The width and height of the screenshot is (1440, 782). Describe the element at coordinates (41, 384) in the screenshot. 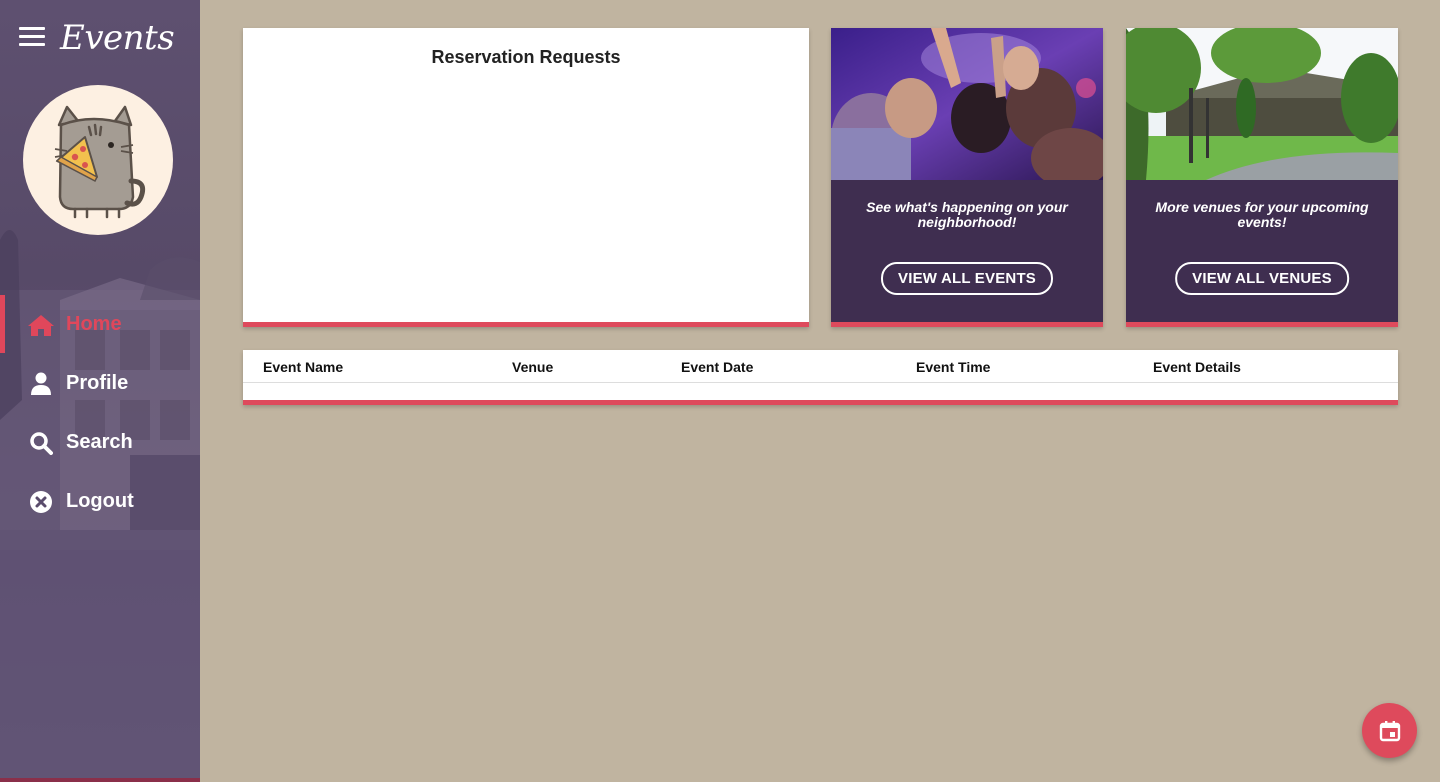

I see `user-icon` at that location.